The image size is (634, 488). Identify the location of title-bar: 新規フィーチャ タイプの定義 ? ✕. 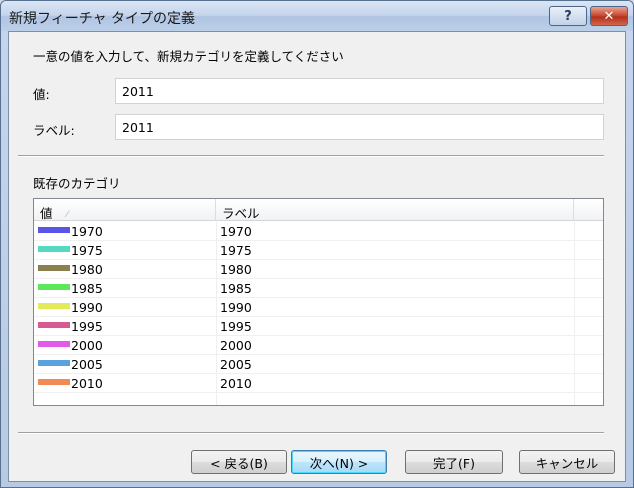
(317, 16).